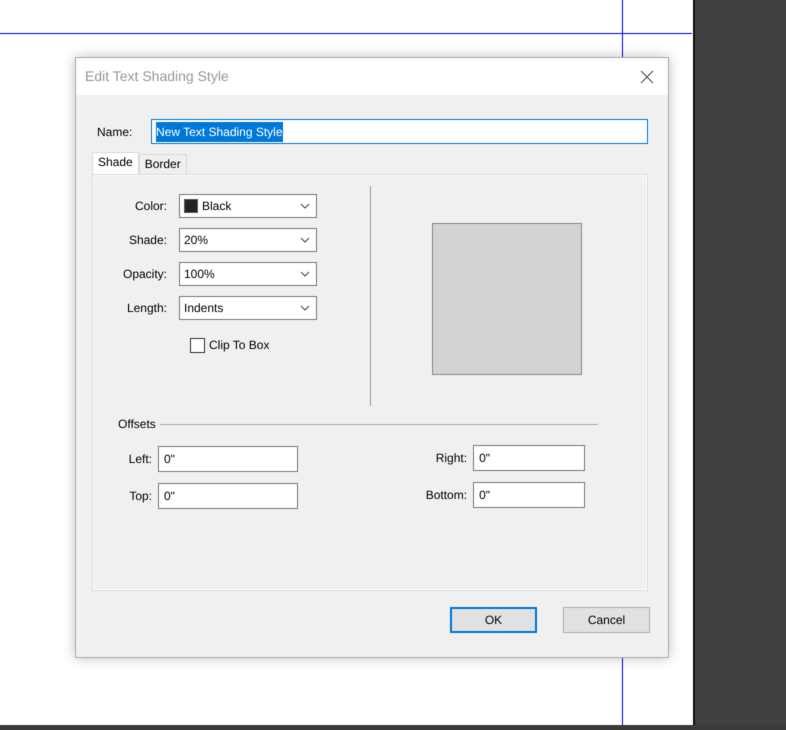  What do you see at coordinates (162, 164) in the screenshot?
I see `tab: Border` at bounding box center [162, 164].